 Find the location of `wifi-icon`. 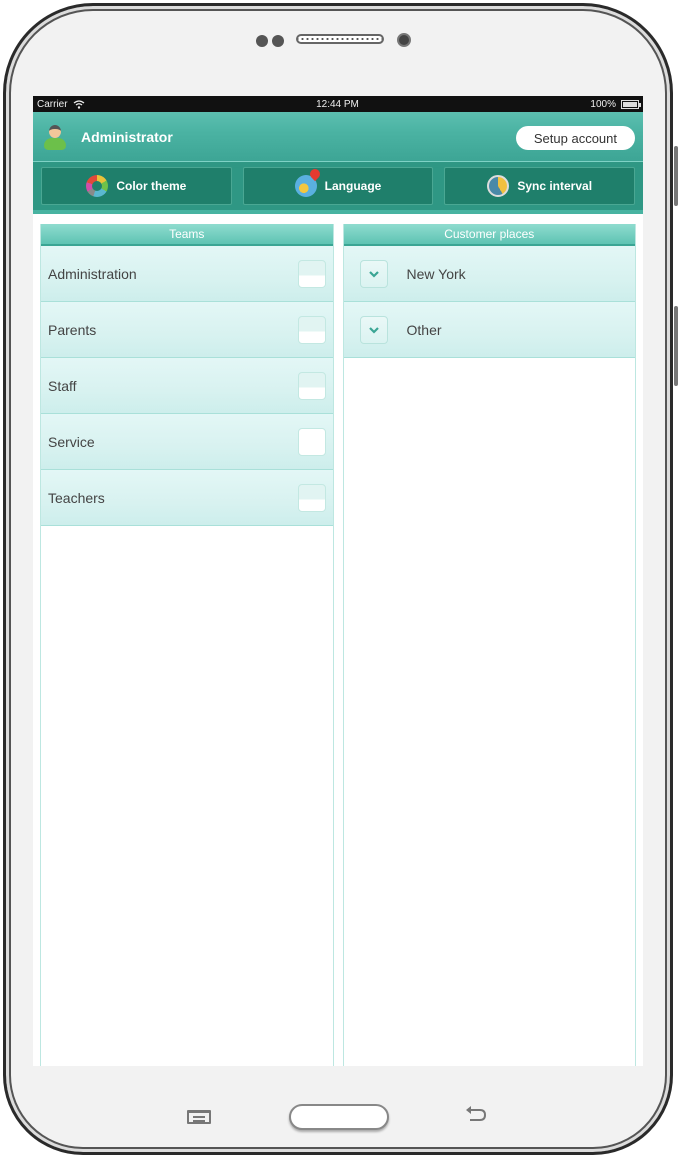

wifi-icon is located at coordinates (78, 104).